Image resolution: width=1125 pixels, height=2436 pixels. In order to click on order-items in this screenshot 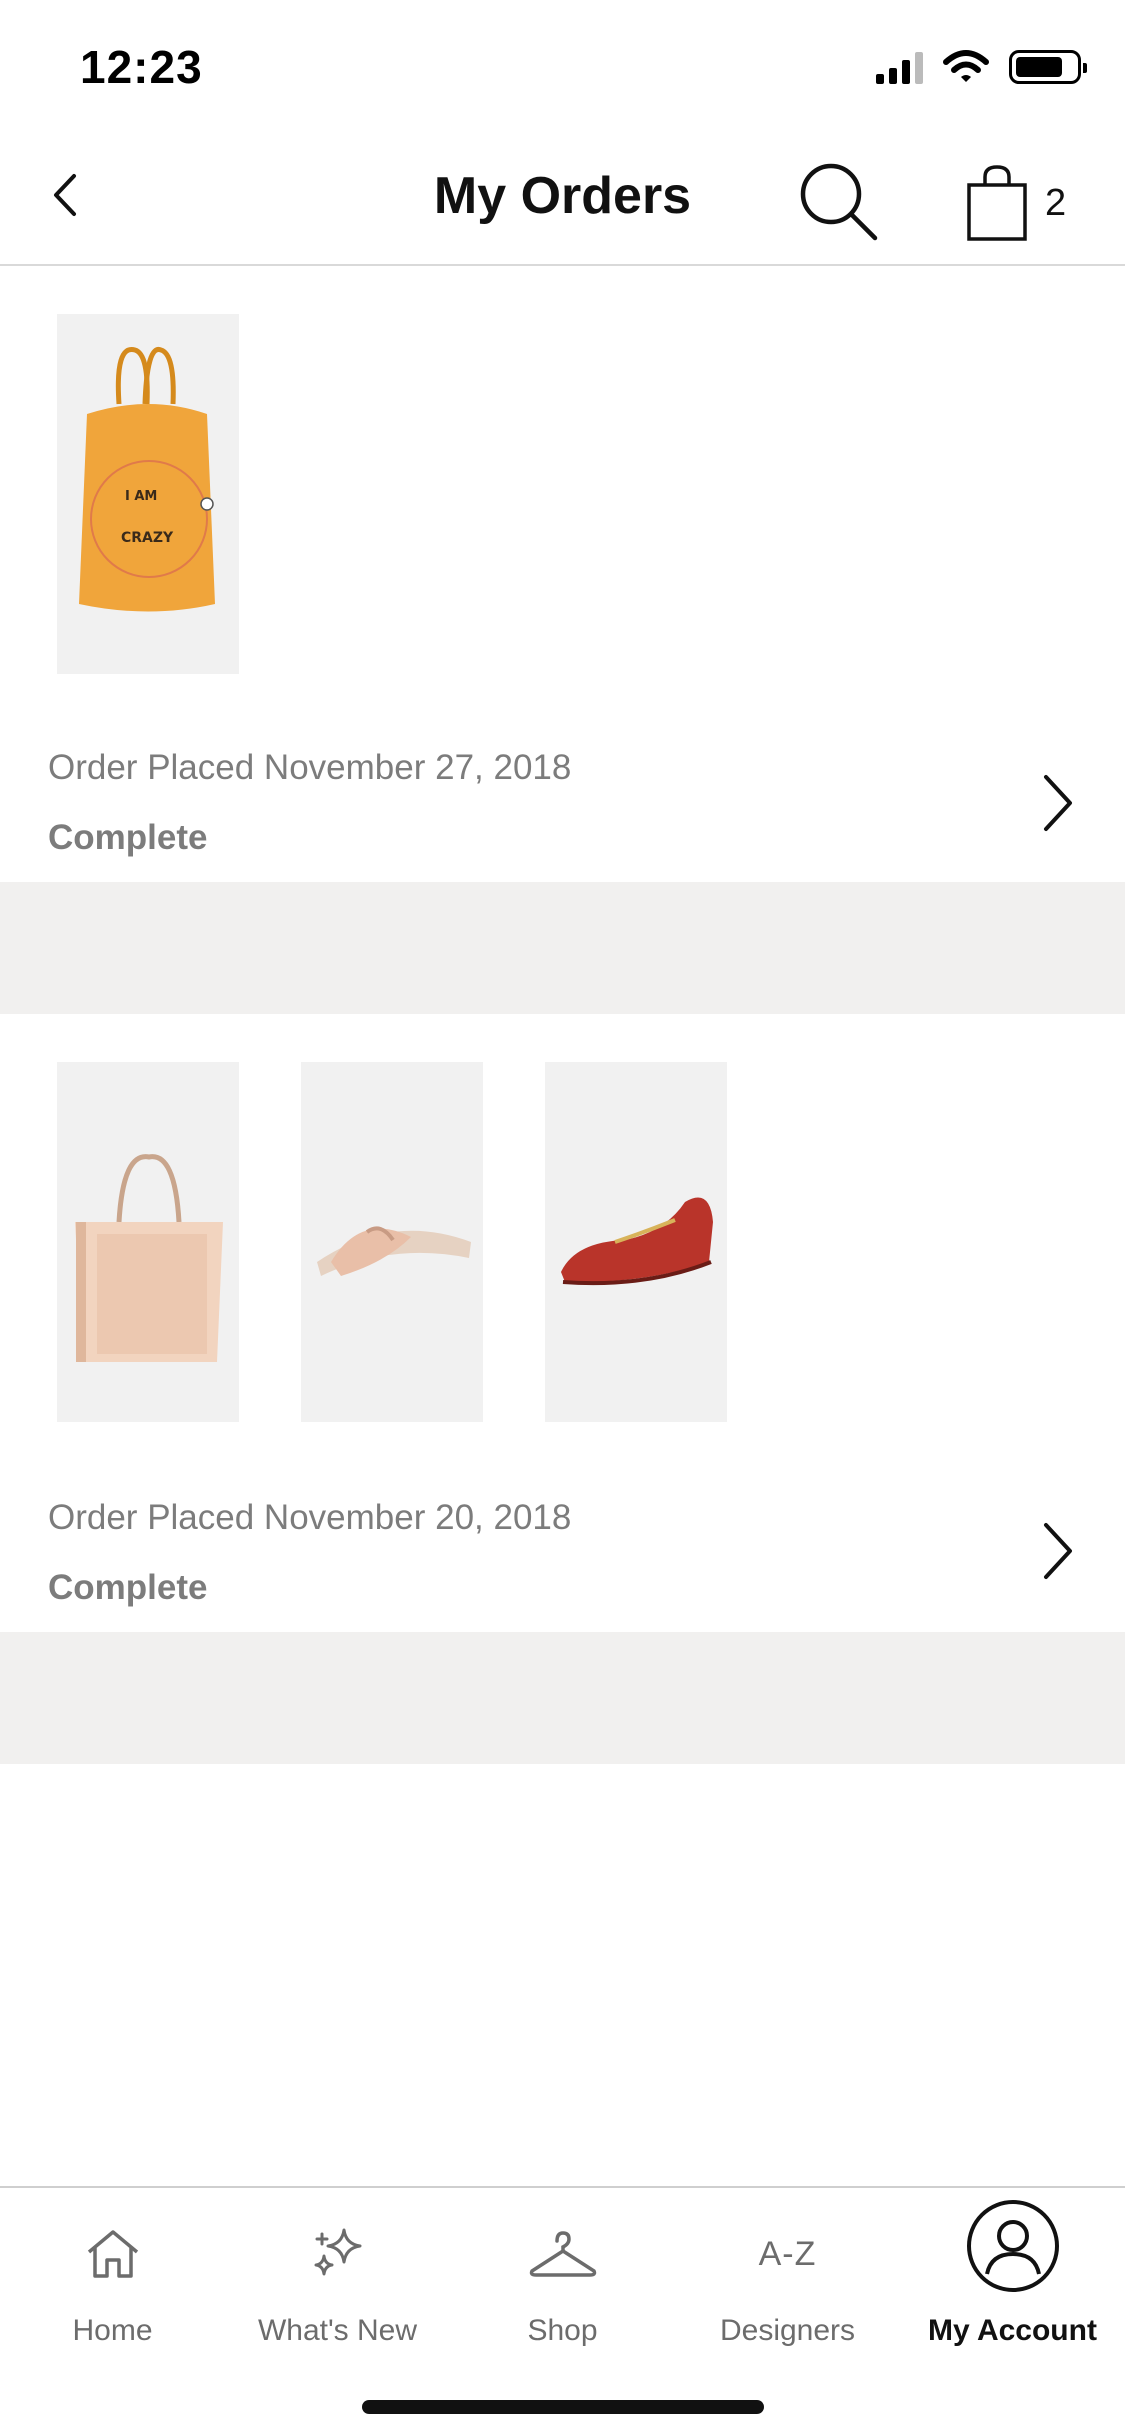, I will do `click(392, 1242)`.